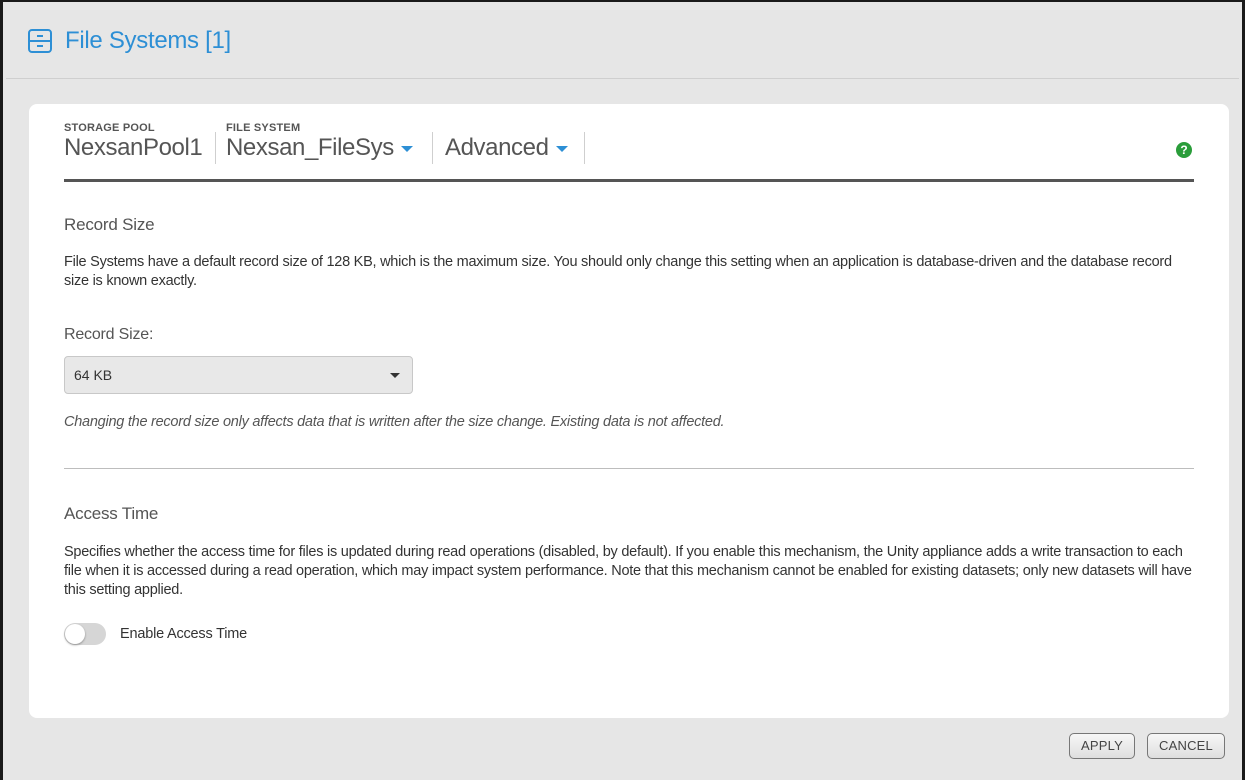 Image resolution: width=1245 pixels, height=780 pixels. I want to click on advanced-dropdown: Advanced, so click(506, 148).